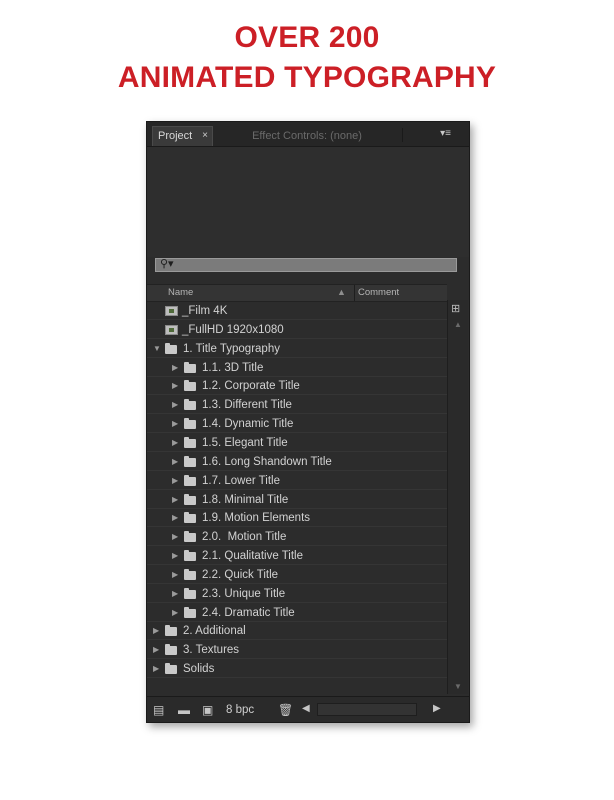 The width and height of the screenshot is (614, 800). What do you see at coordinates (199, 669) in the screenshot?
I see `item-label: Solids` at bounding box center [199, 669].